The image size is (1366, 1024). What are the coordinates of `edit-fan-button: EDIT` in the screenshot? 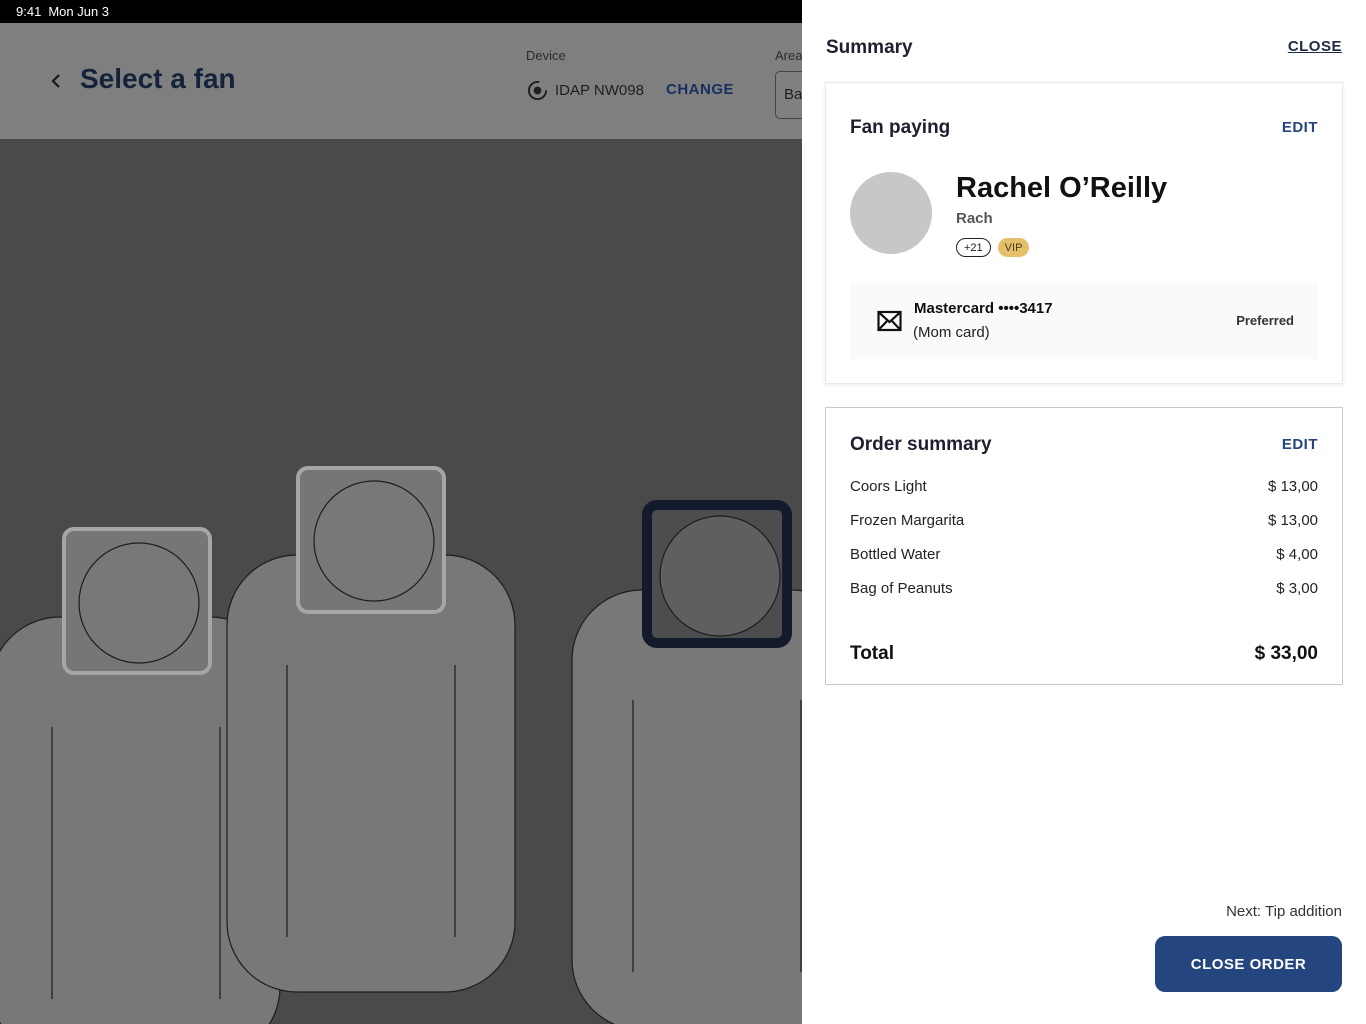 It's located at (1300, 127).